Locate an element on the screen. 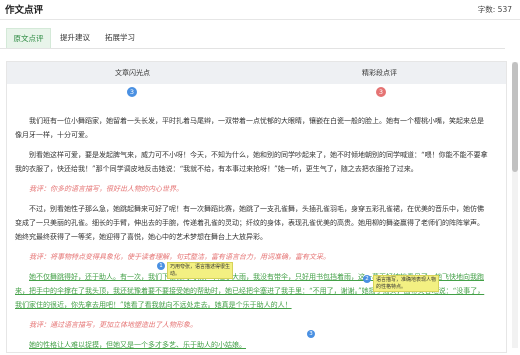 This screenshot has height=355, width=520. tab-bar: 原文点评 提升建议 拓展学习 is located at coordinates (252, 37).